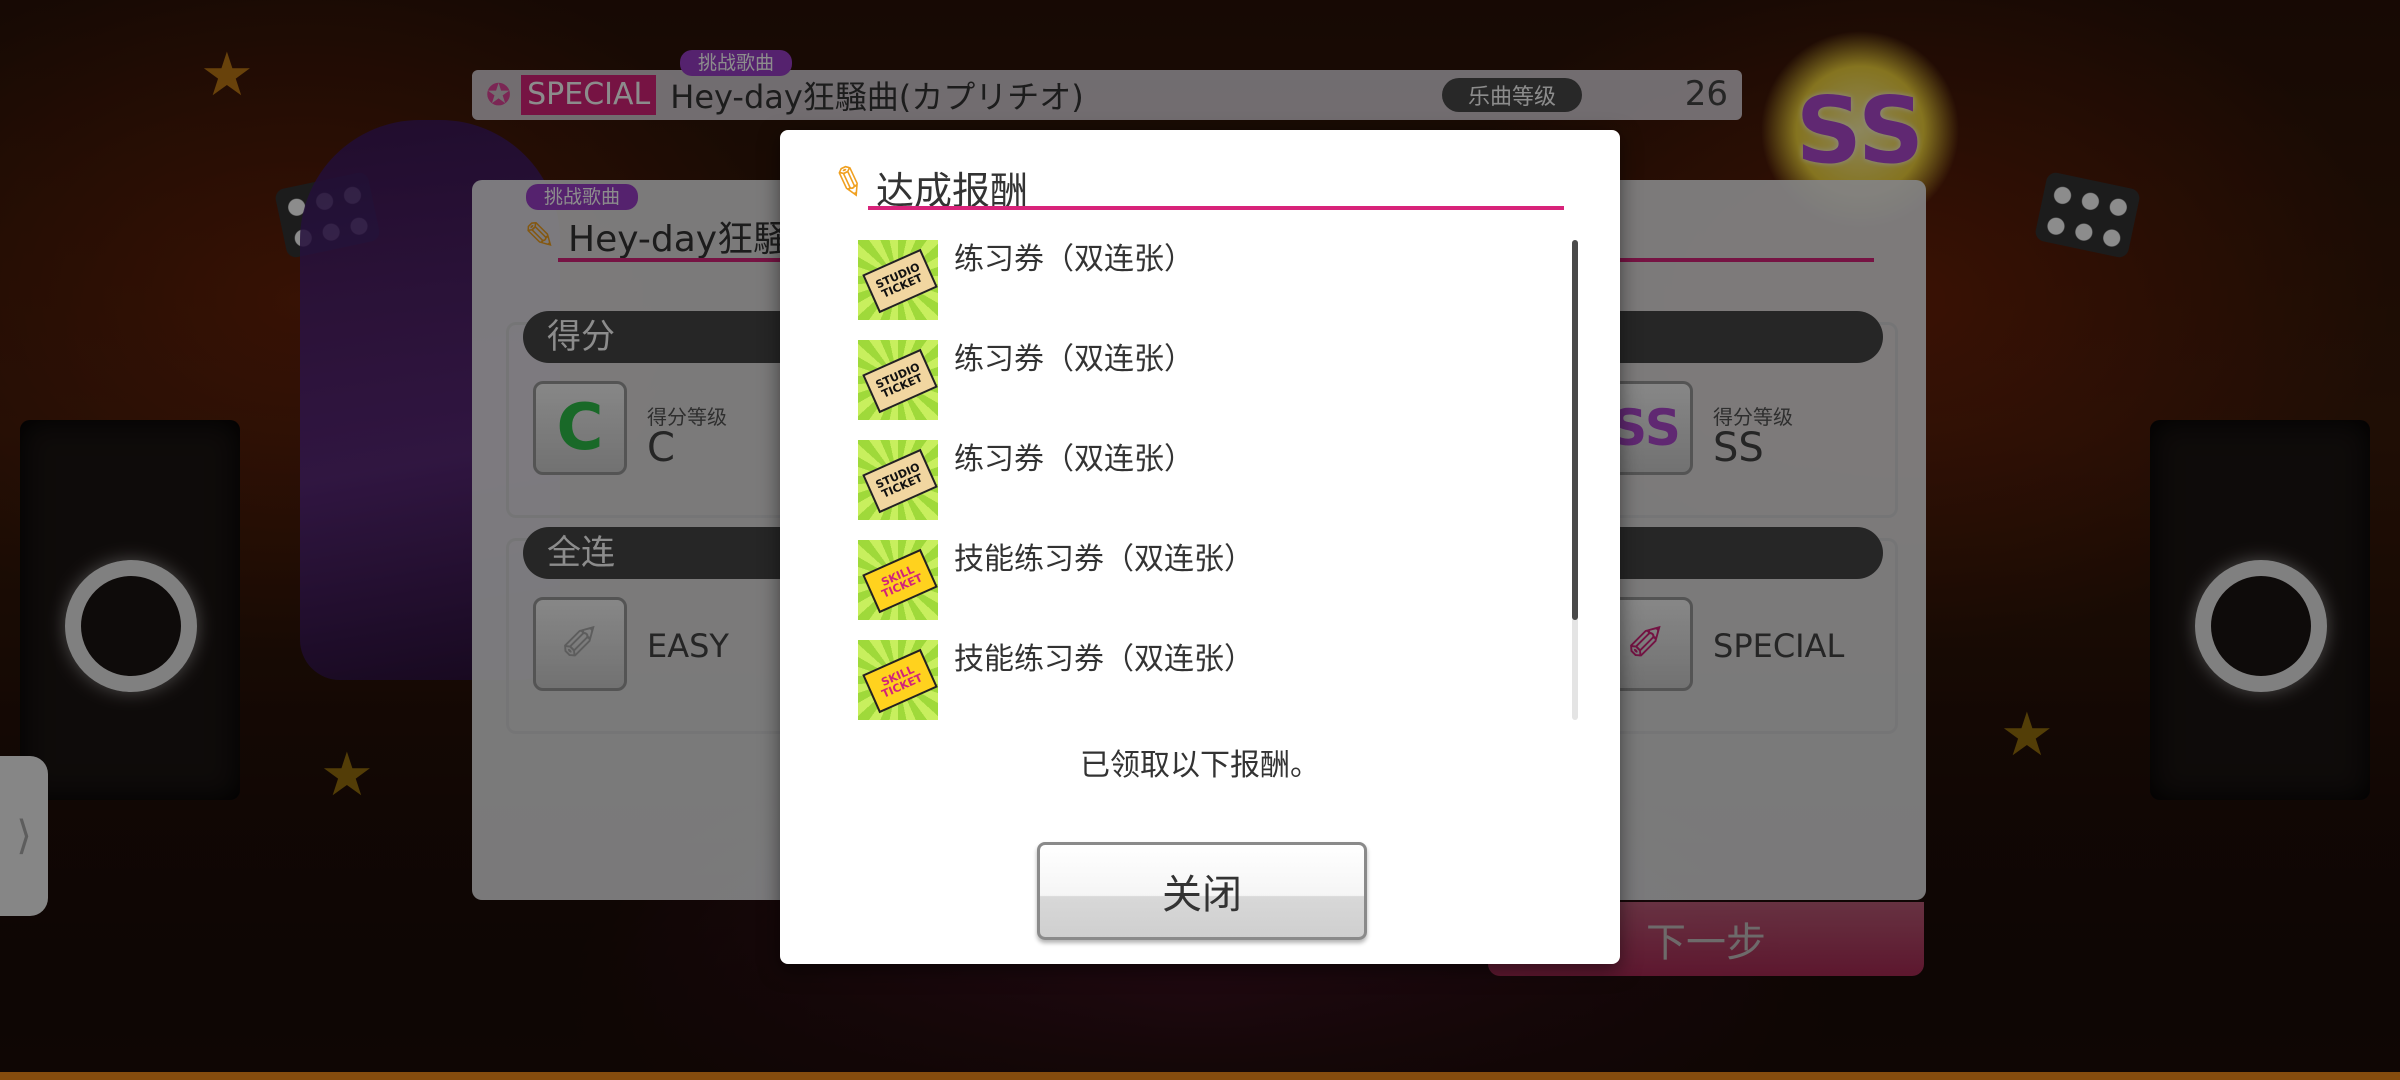 Image resolution: width=2400 pixels, height=1080 pixels. What do you see at coordinates (1200, 765) in the screenshot?
I see `dialog-message: 已领取以下报酬。` at bounding box center [1200, 765].